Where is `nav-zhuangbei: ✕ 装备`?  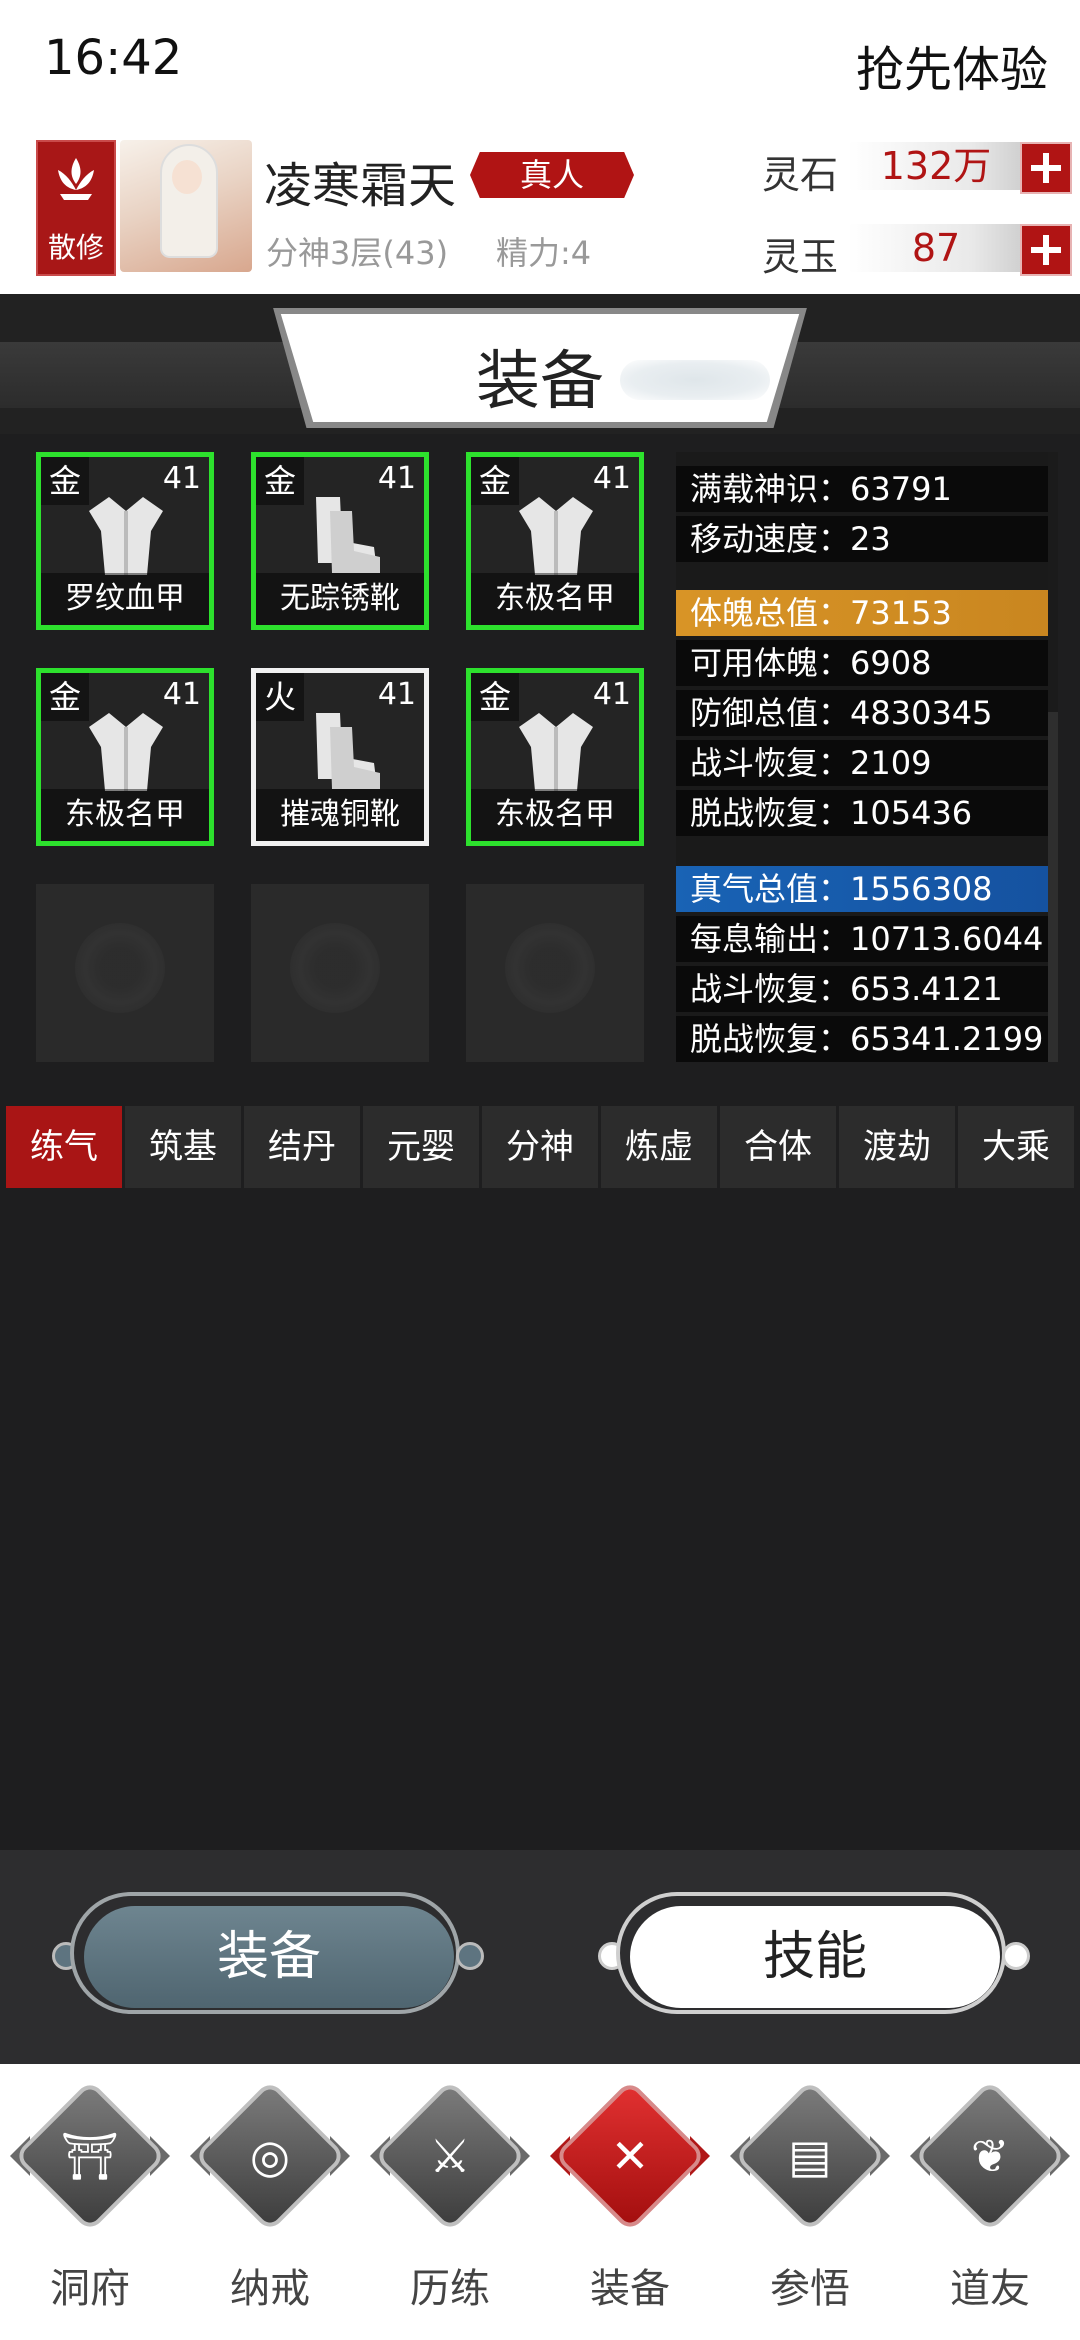 nav-zhuangbei: ✕ 装备 is located at coordinates (630, 2204).